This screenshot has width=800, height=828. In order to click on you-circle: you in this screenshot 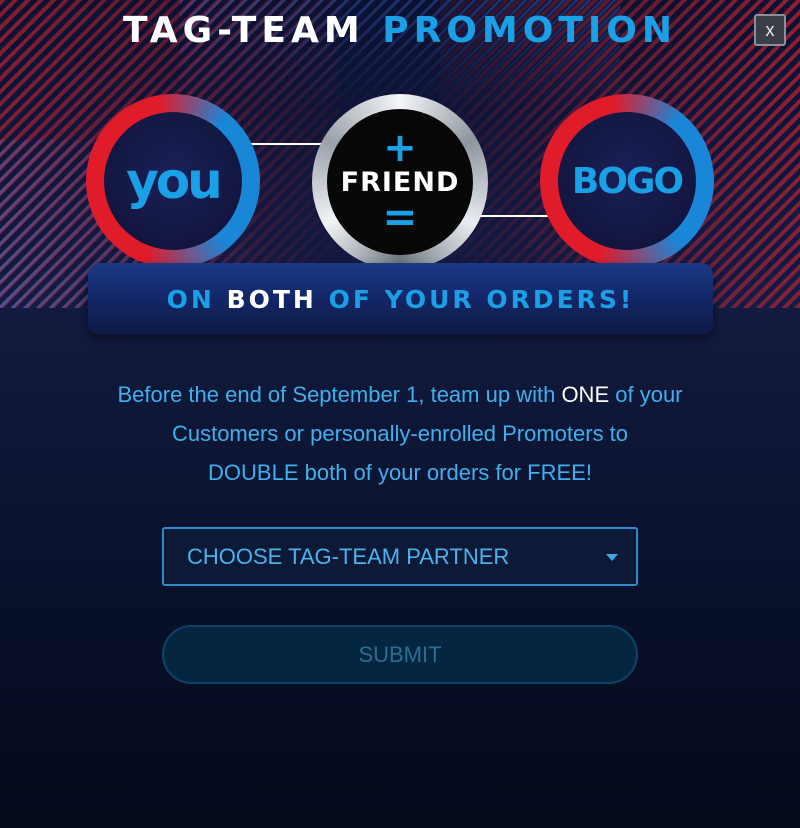, I will do `click(173, 181)`.